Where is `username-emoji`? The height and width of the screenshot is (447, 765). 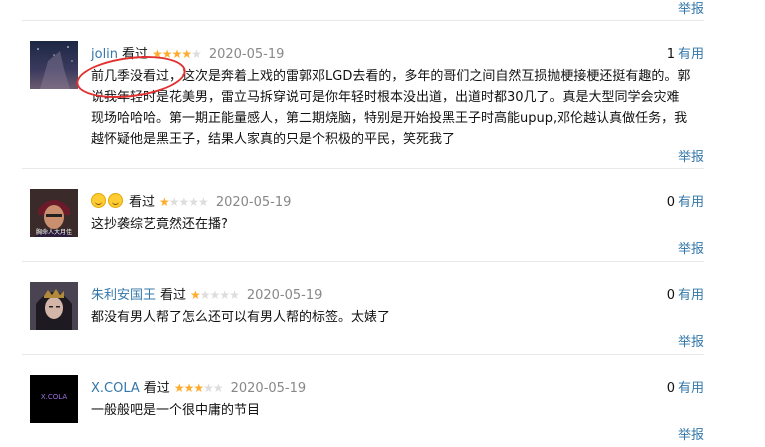
username-emoji is located at coordinates (108, 201).